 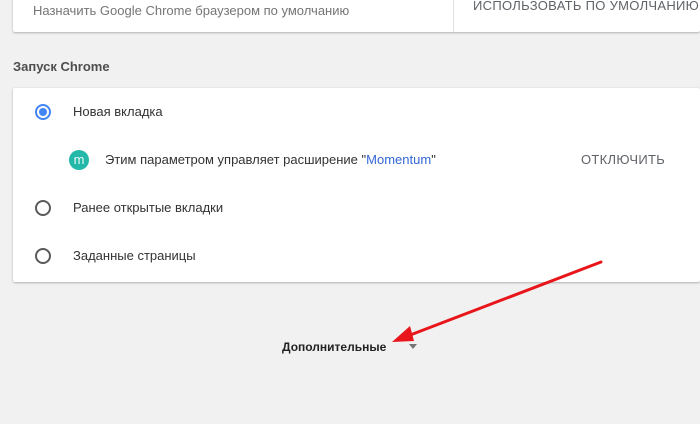 What do you see at coordinates (403, 334) in the screenshot?
I see `annotation-arrow-head` at bounding box center [403, 334].